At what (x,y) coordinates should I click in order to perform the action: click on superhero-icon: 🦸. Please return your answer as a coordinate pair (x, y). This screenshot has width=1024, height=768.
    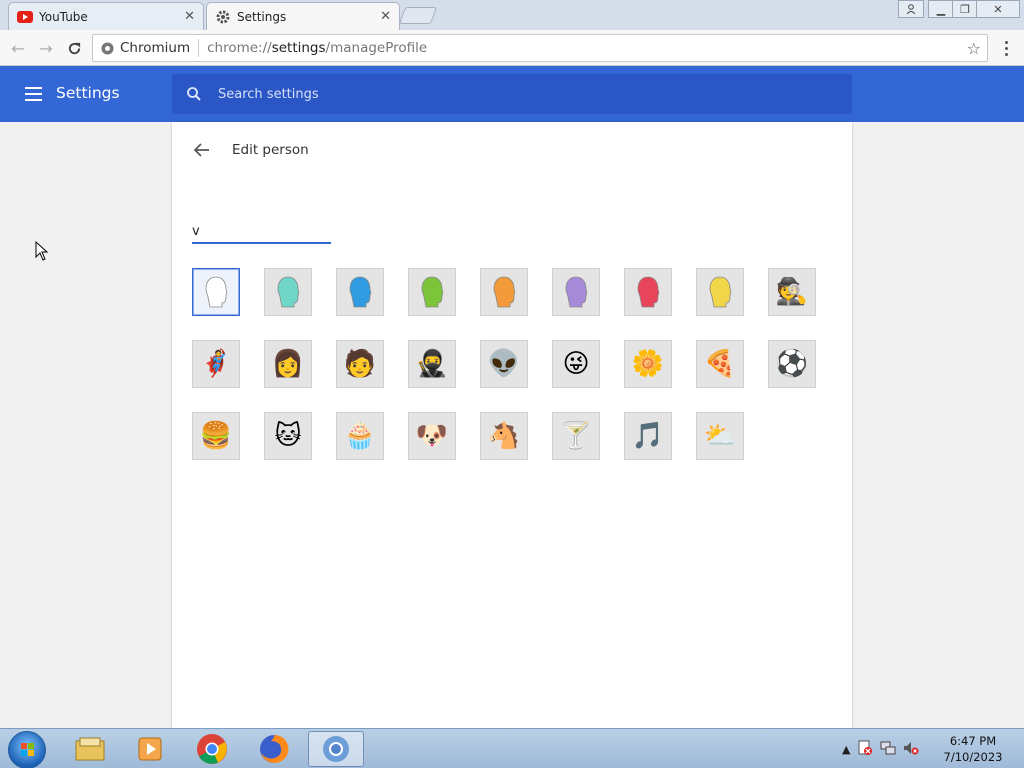
    Looking at the image, I should click on (216, 364).